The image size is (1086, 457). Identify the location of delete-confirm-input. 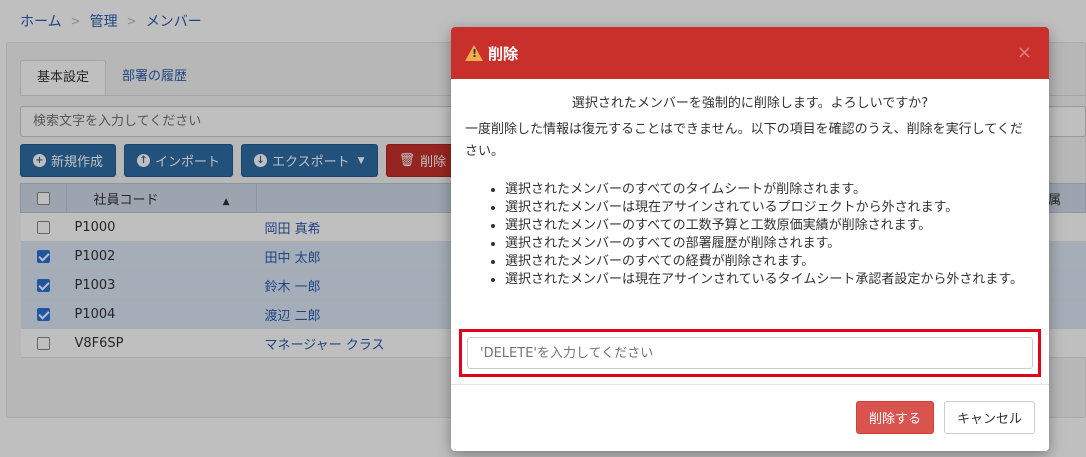
(750, 353).